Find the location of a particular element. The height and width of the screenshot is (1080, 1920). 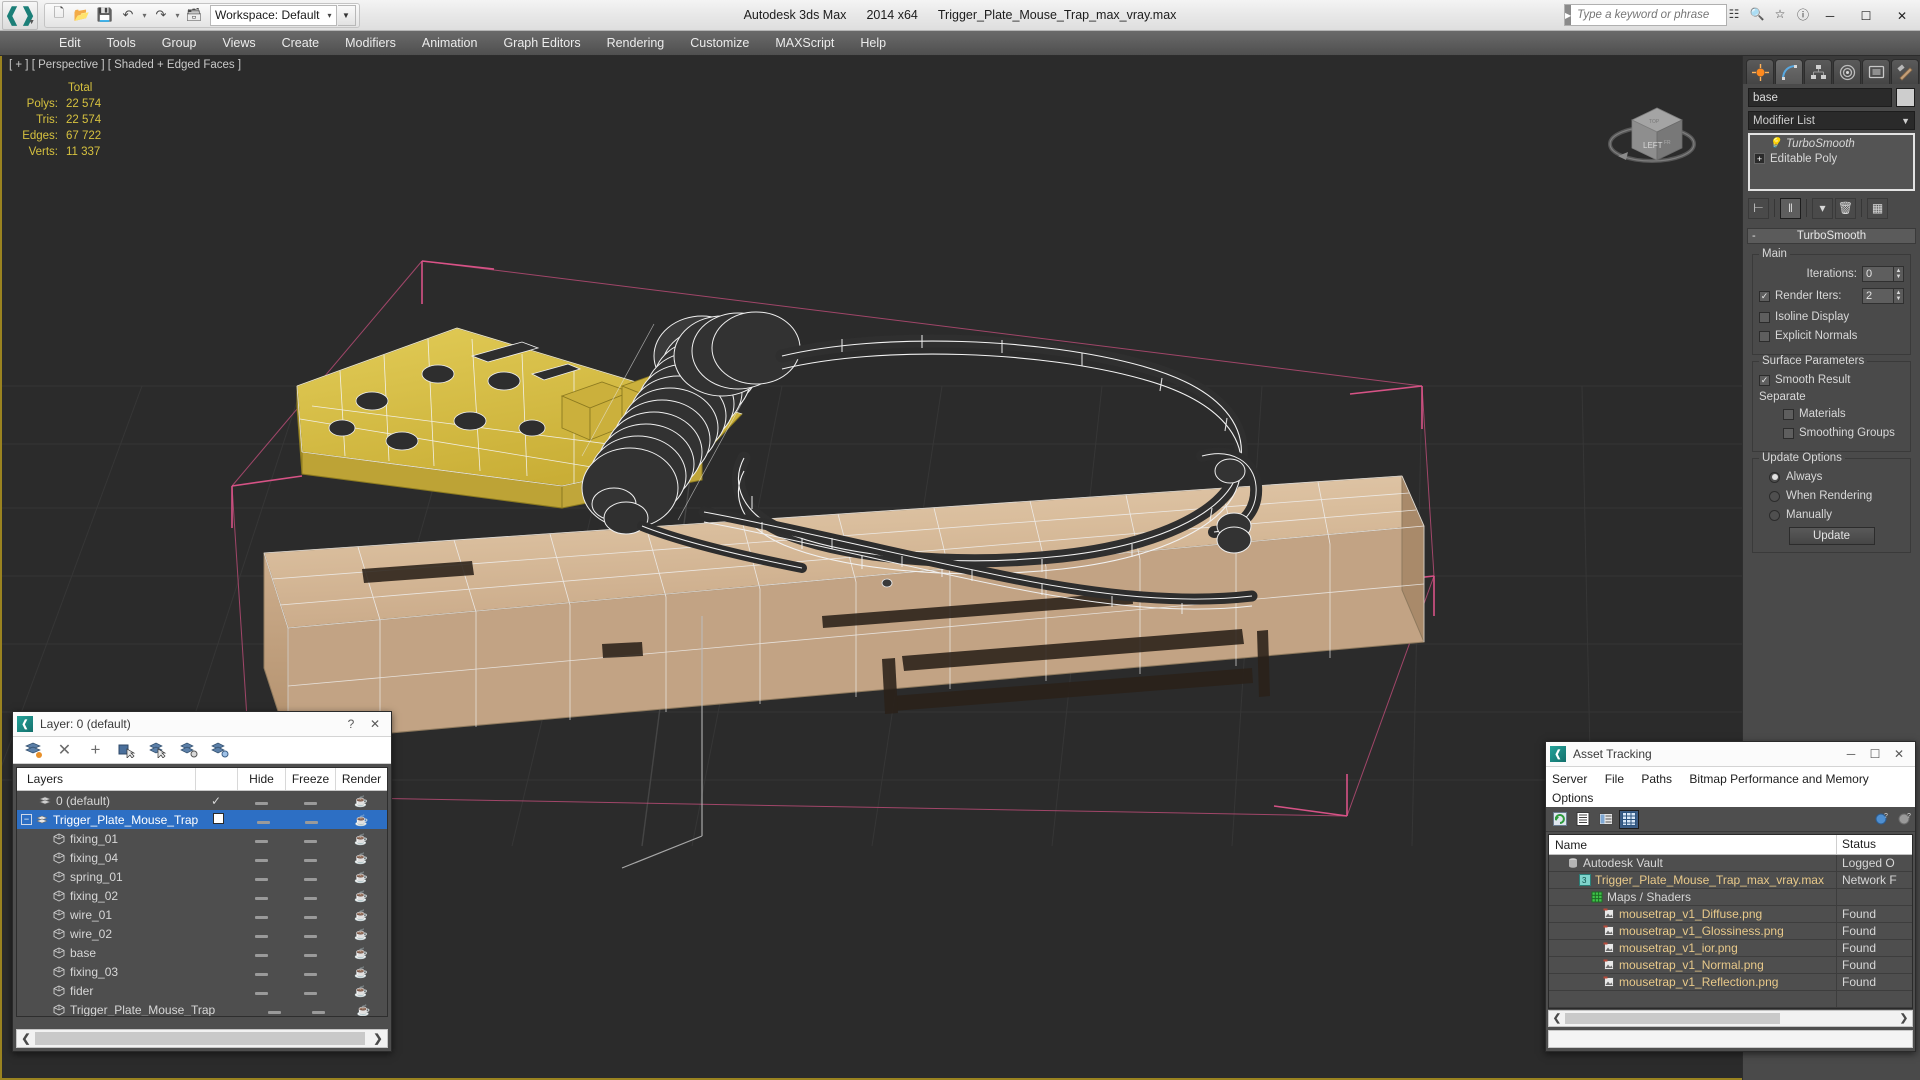

show-end-result-icon: ‖ is located at coordinates (1790, 208).